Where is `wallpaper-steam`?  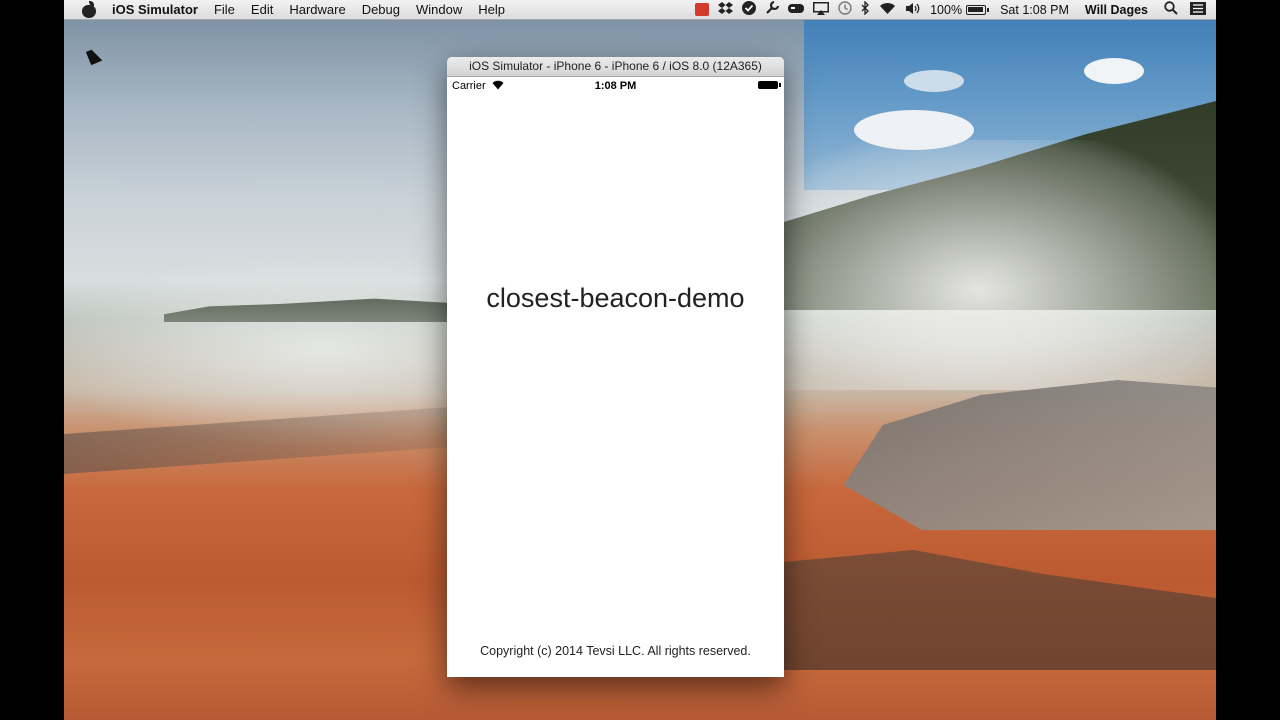 wallpaper-steam is located at coordinates (1000, 265).